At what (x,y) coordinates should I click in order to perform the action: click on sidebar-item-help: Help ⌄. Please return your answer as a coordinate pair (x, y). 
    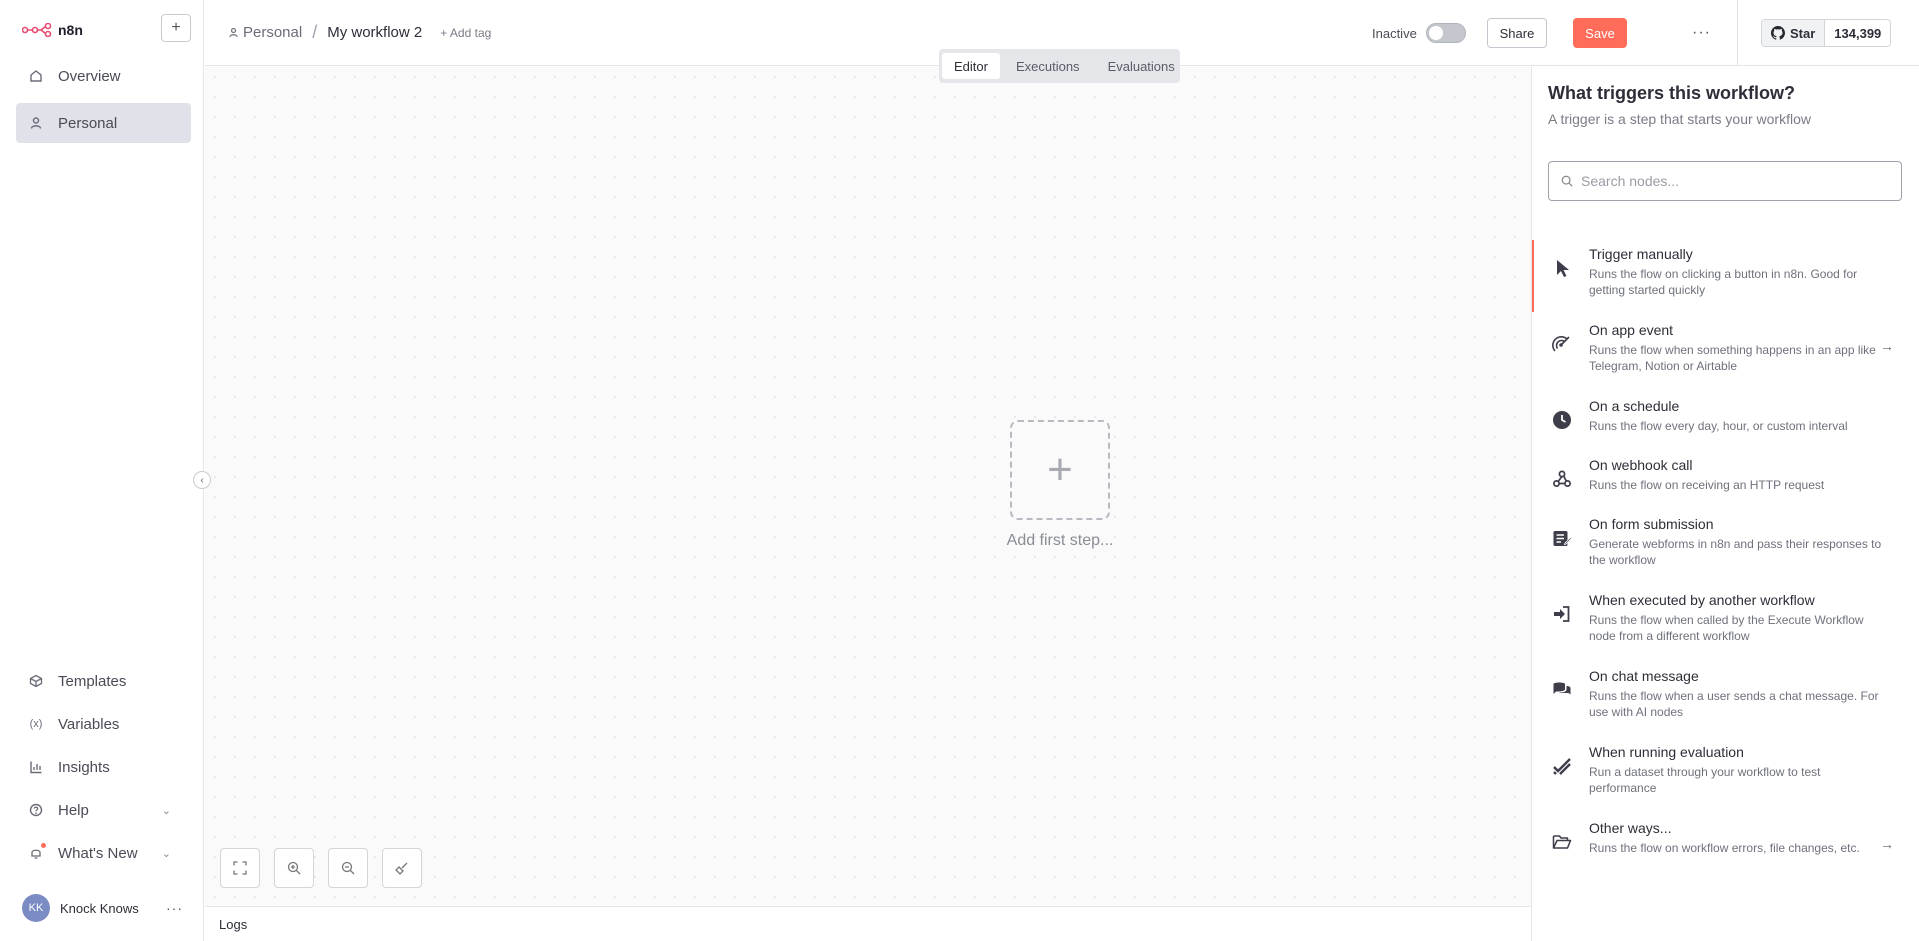
    Looking at the image, I should click on (103, 810).